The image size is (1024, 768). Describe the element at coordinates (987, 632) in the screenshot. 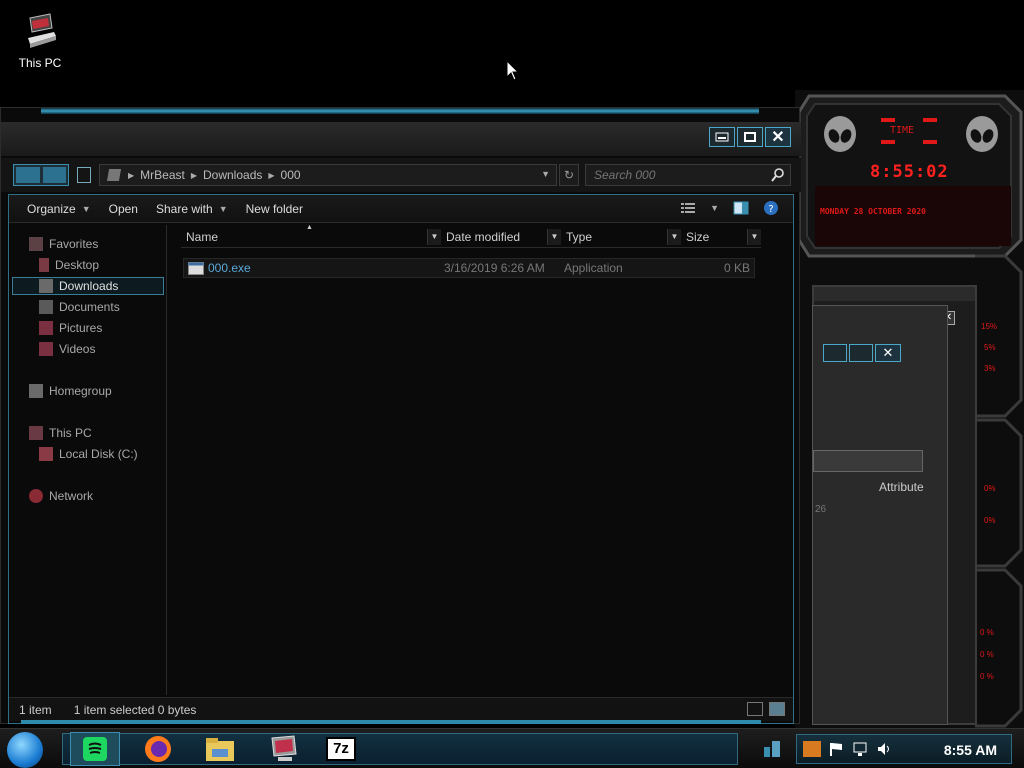

I see `gadget-meter-6: 0 %` at that location.